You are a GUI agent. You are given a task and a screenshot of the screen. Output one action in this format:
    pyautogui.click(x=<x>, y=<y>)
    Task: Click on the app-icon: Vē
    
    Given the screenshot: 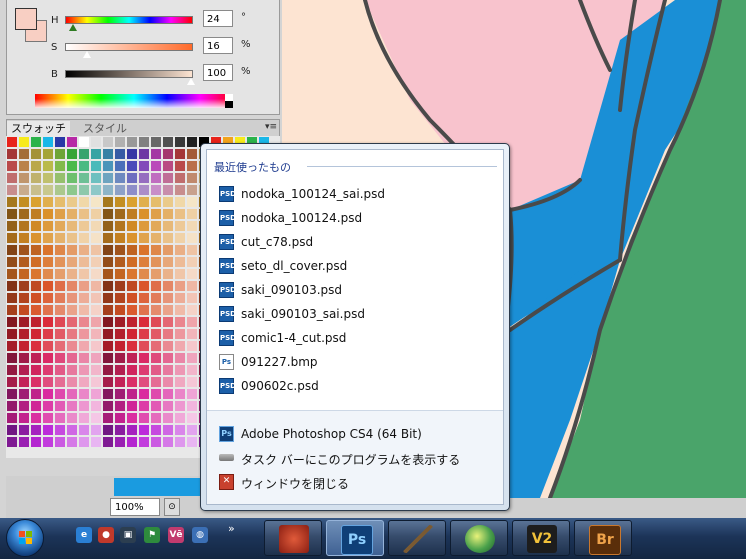 What is the action you would take?
    pyautogui.click(x=176, y=535)
    